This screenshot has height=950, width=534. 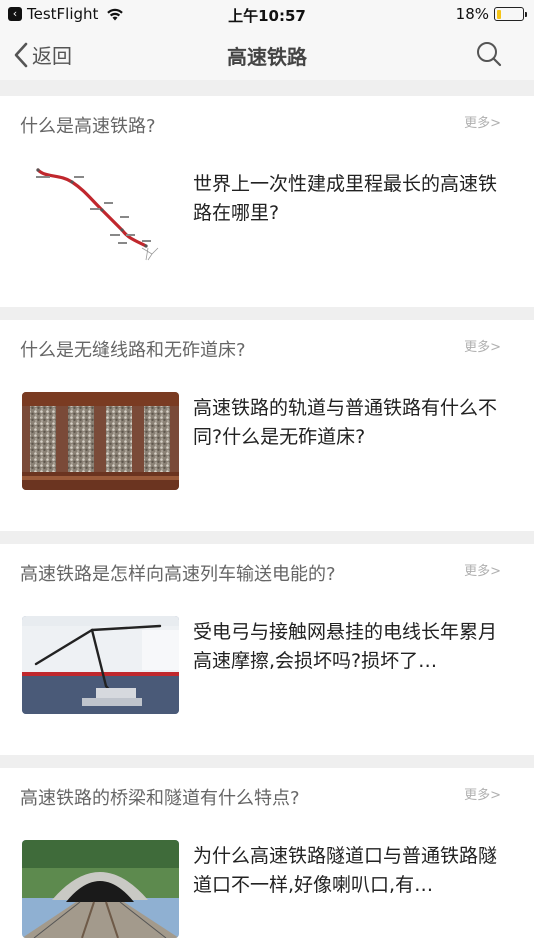 What do you see at coordinates (525, 14) in the screenshot?
I see `battery-cap` at bounding box center [525, 14].